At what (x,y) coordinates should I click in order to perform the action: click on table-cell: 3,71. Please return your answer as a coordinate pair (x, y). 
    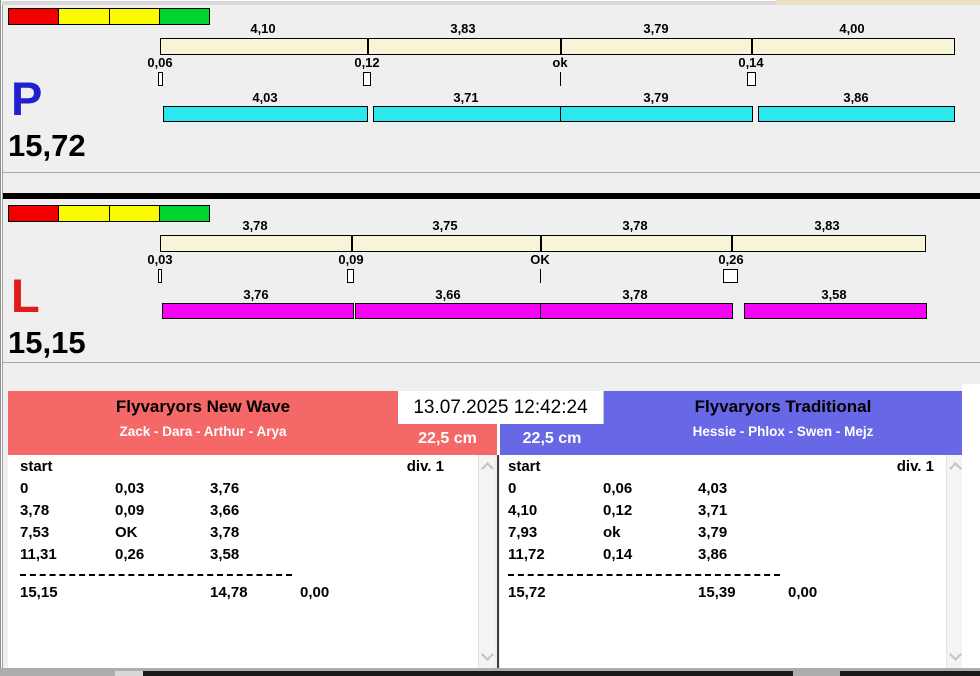
    Looking at the image, I should click on (713, 510).